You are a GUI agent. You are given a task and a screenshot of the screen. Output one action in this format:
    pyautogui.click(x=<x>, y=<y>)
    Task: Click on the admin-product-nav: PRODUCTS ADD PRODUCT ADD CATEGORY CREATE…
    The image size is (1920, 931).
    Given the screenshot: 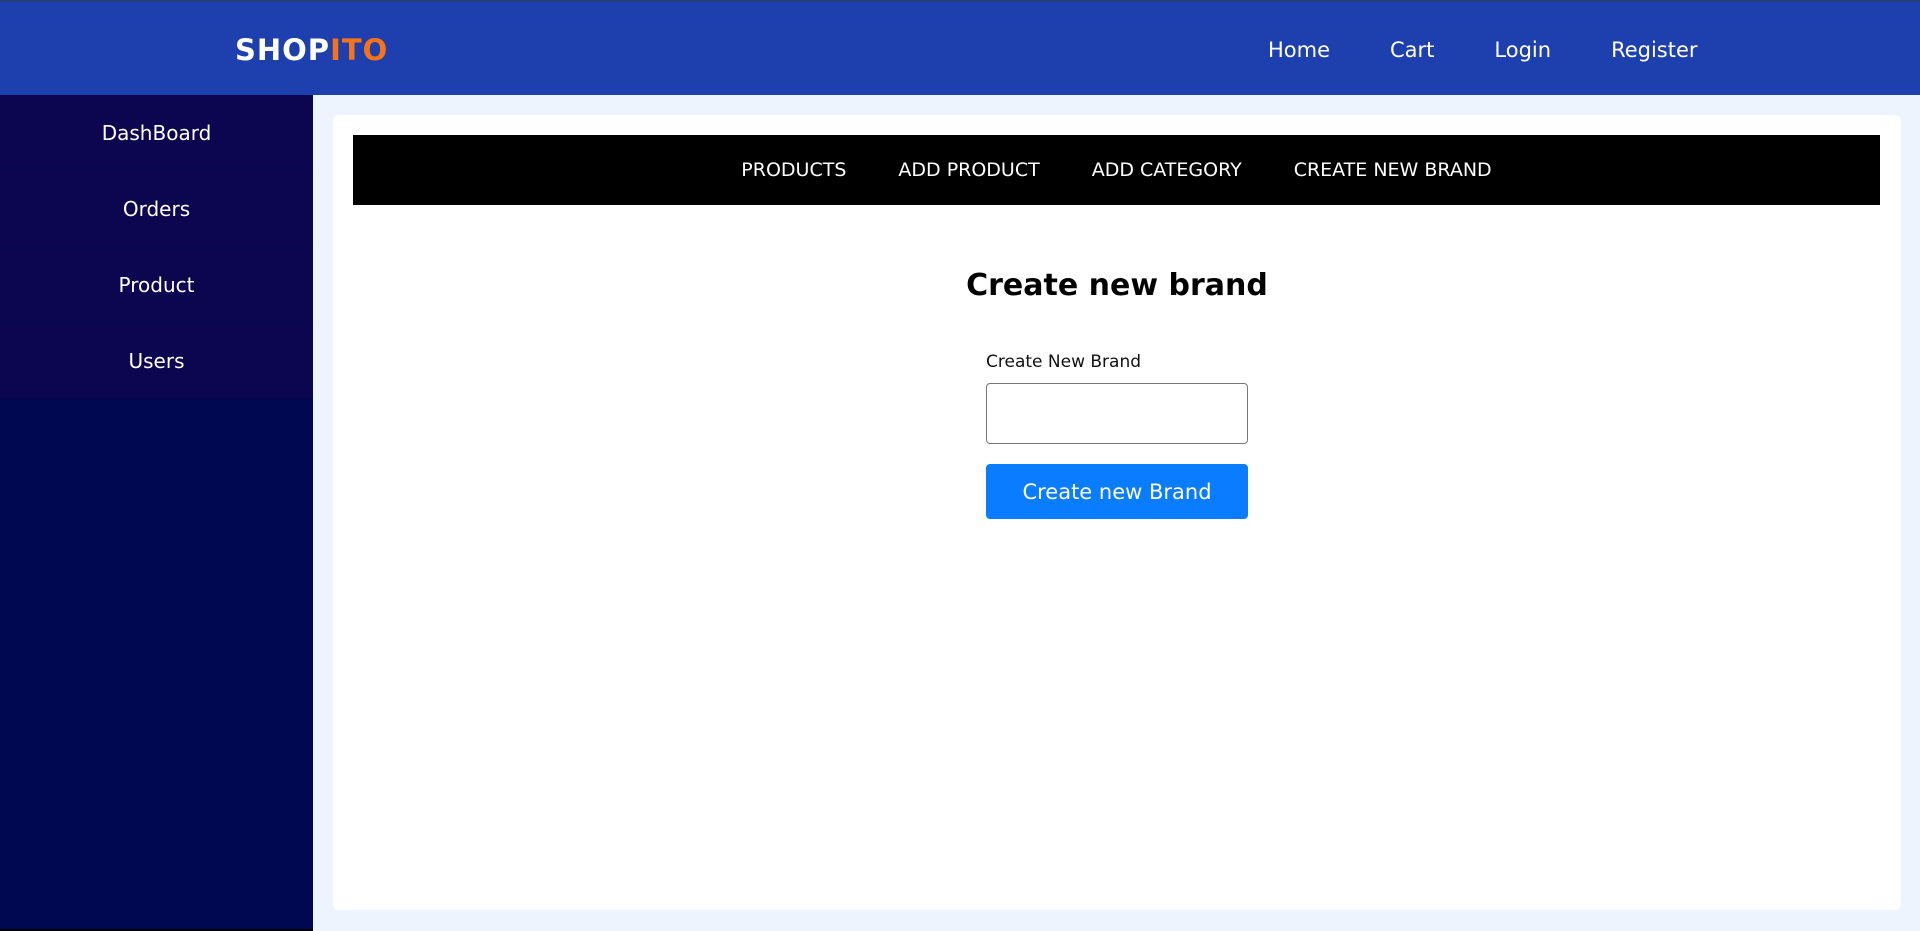 What is the action you would take?
    pyautogui.click(x=1116, y=170)
    